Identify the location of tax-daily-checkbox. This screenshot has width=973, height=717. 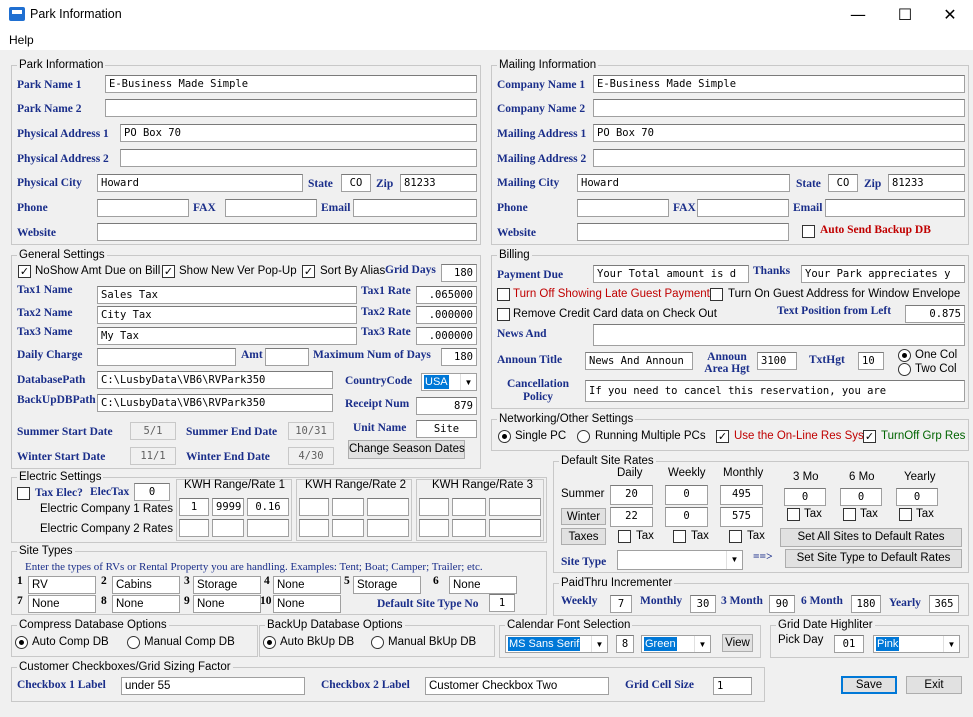
(624, 536).